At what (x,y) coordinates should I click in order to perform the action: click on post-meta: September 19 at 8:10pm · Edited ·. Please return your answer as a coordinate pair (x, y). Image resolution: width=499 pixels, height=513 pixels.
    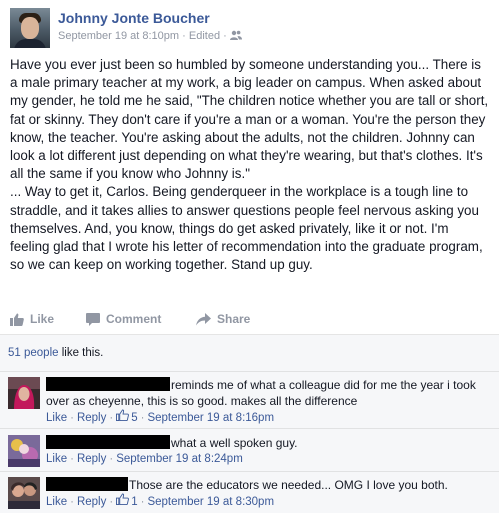
    Looking at the image, I should click on (150, 36).